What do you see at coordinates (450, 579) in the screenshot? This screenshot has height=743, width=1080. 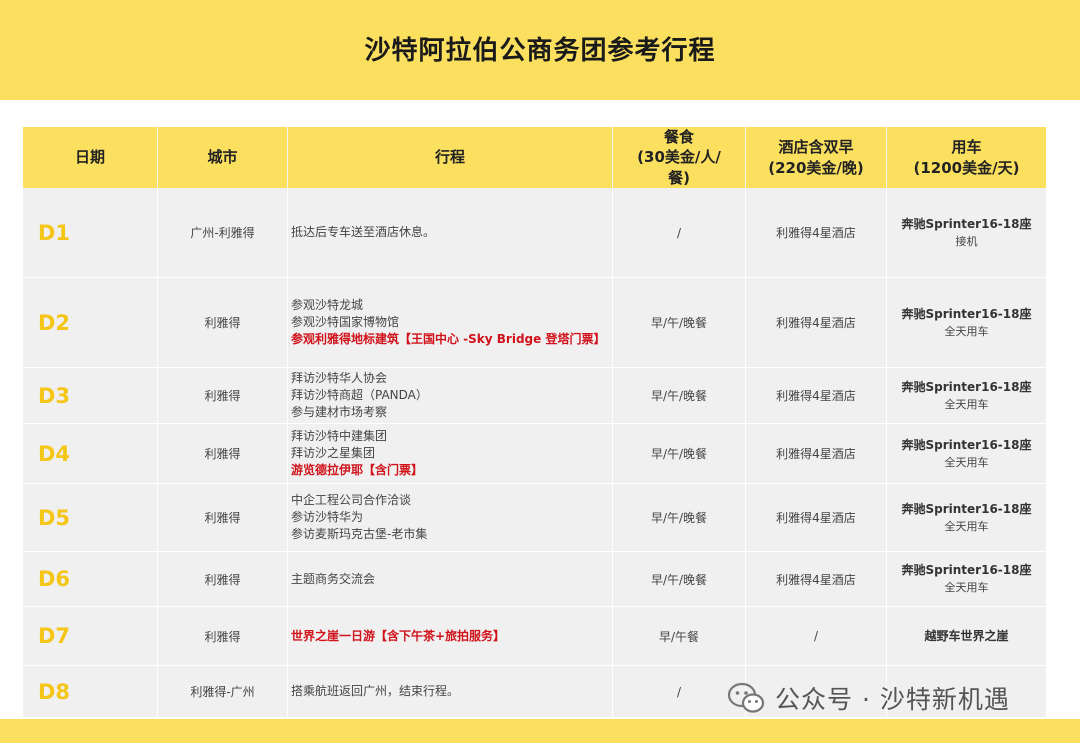 I see `itinerary-cell: 主题商务交流会` at bounding box center [450, 579].